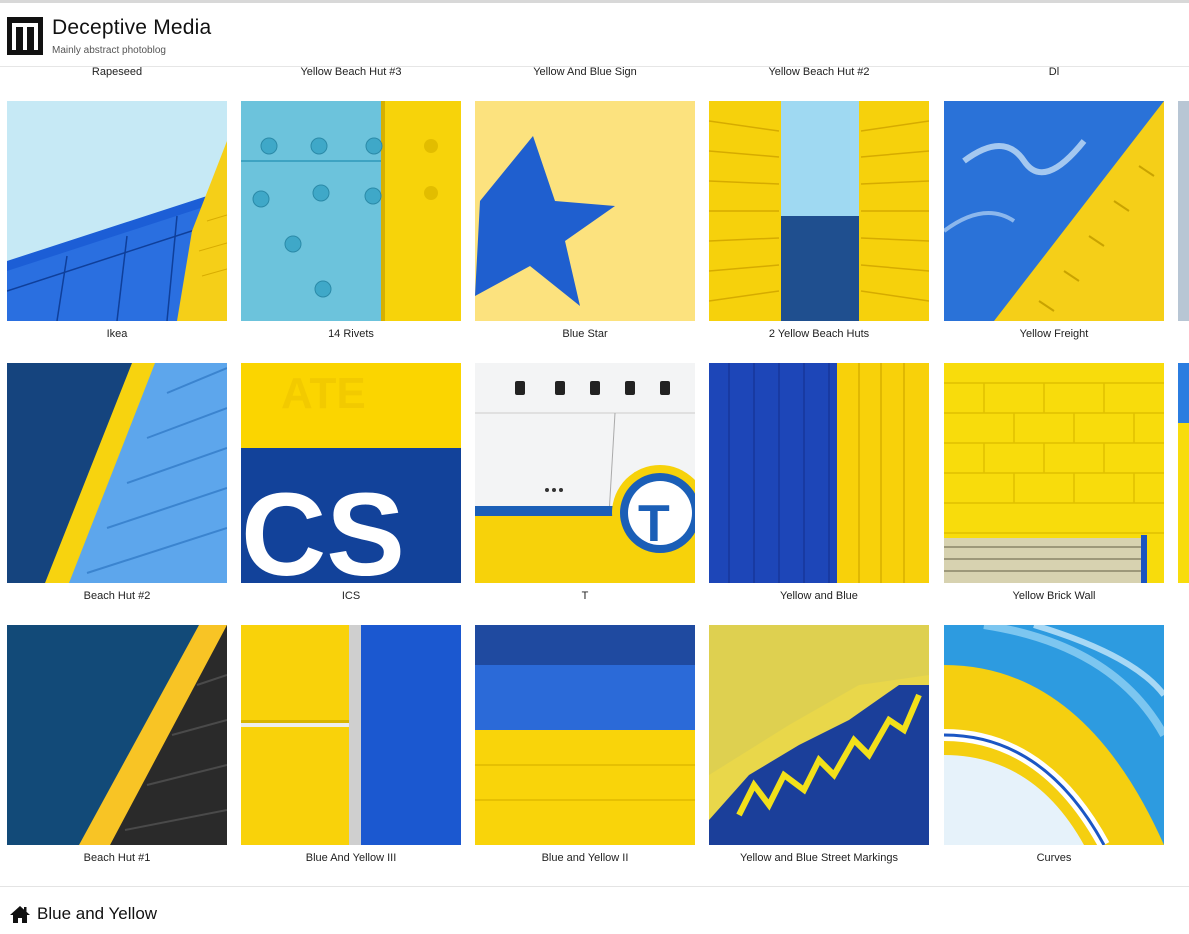 The image size is (1189, 934). What do you see at coordinates (351, 596) in the screenshot?
I see `photo-caption: ICS` at bounding box center [351, 596].